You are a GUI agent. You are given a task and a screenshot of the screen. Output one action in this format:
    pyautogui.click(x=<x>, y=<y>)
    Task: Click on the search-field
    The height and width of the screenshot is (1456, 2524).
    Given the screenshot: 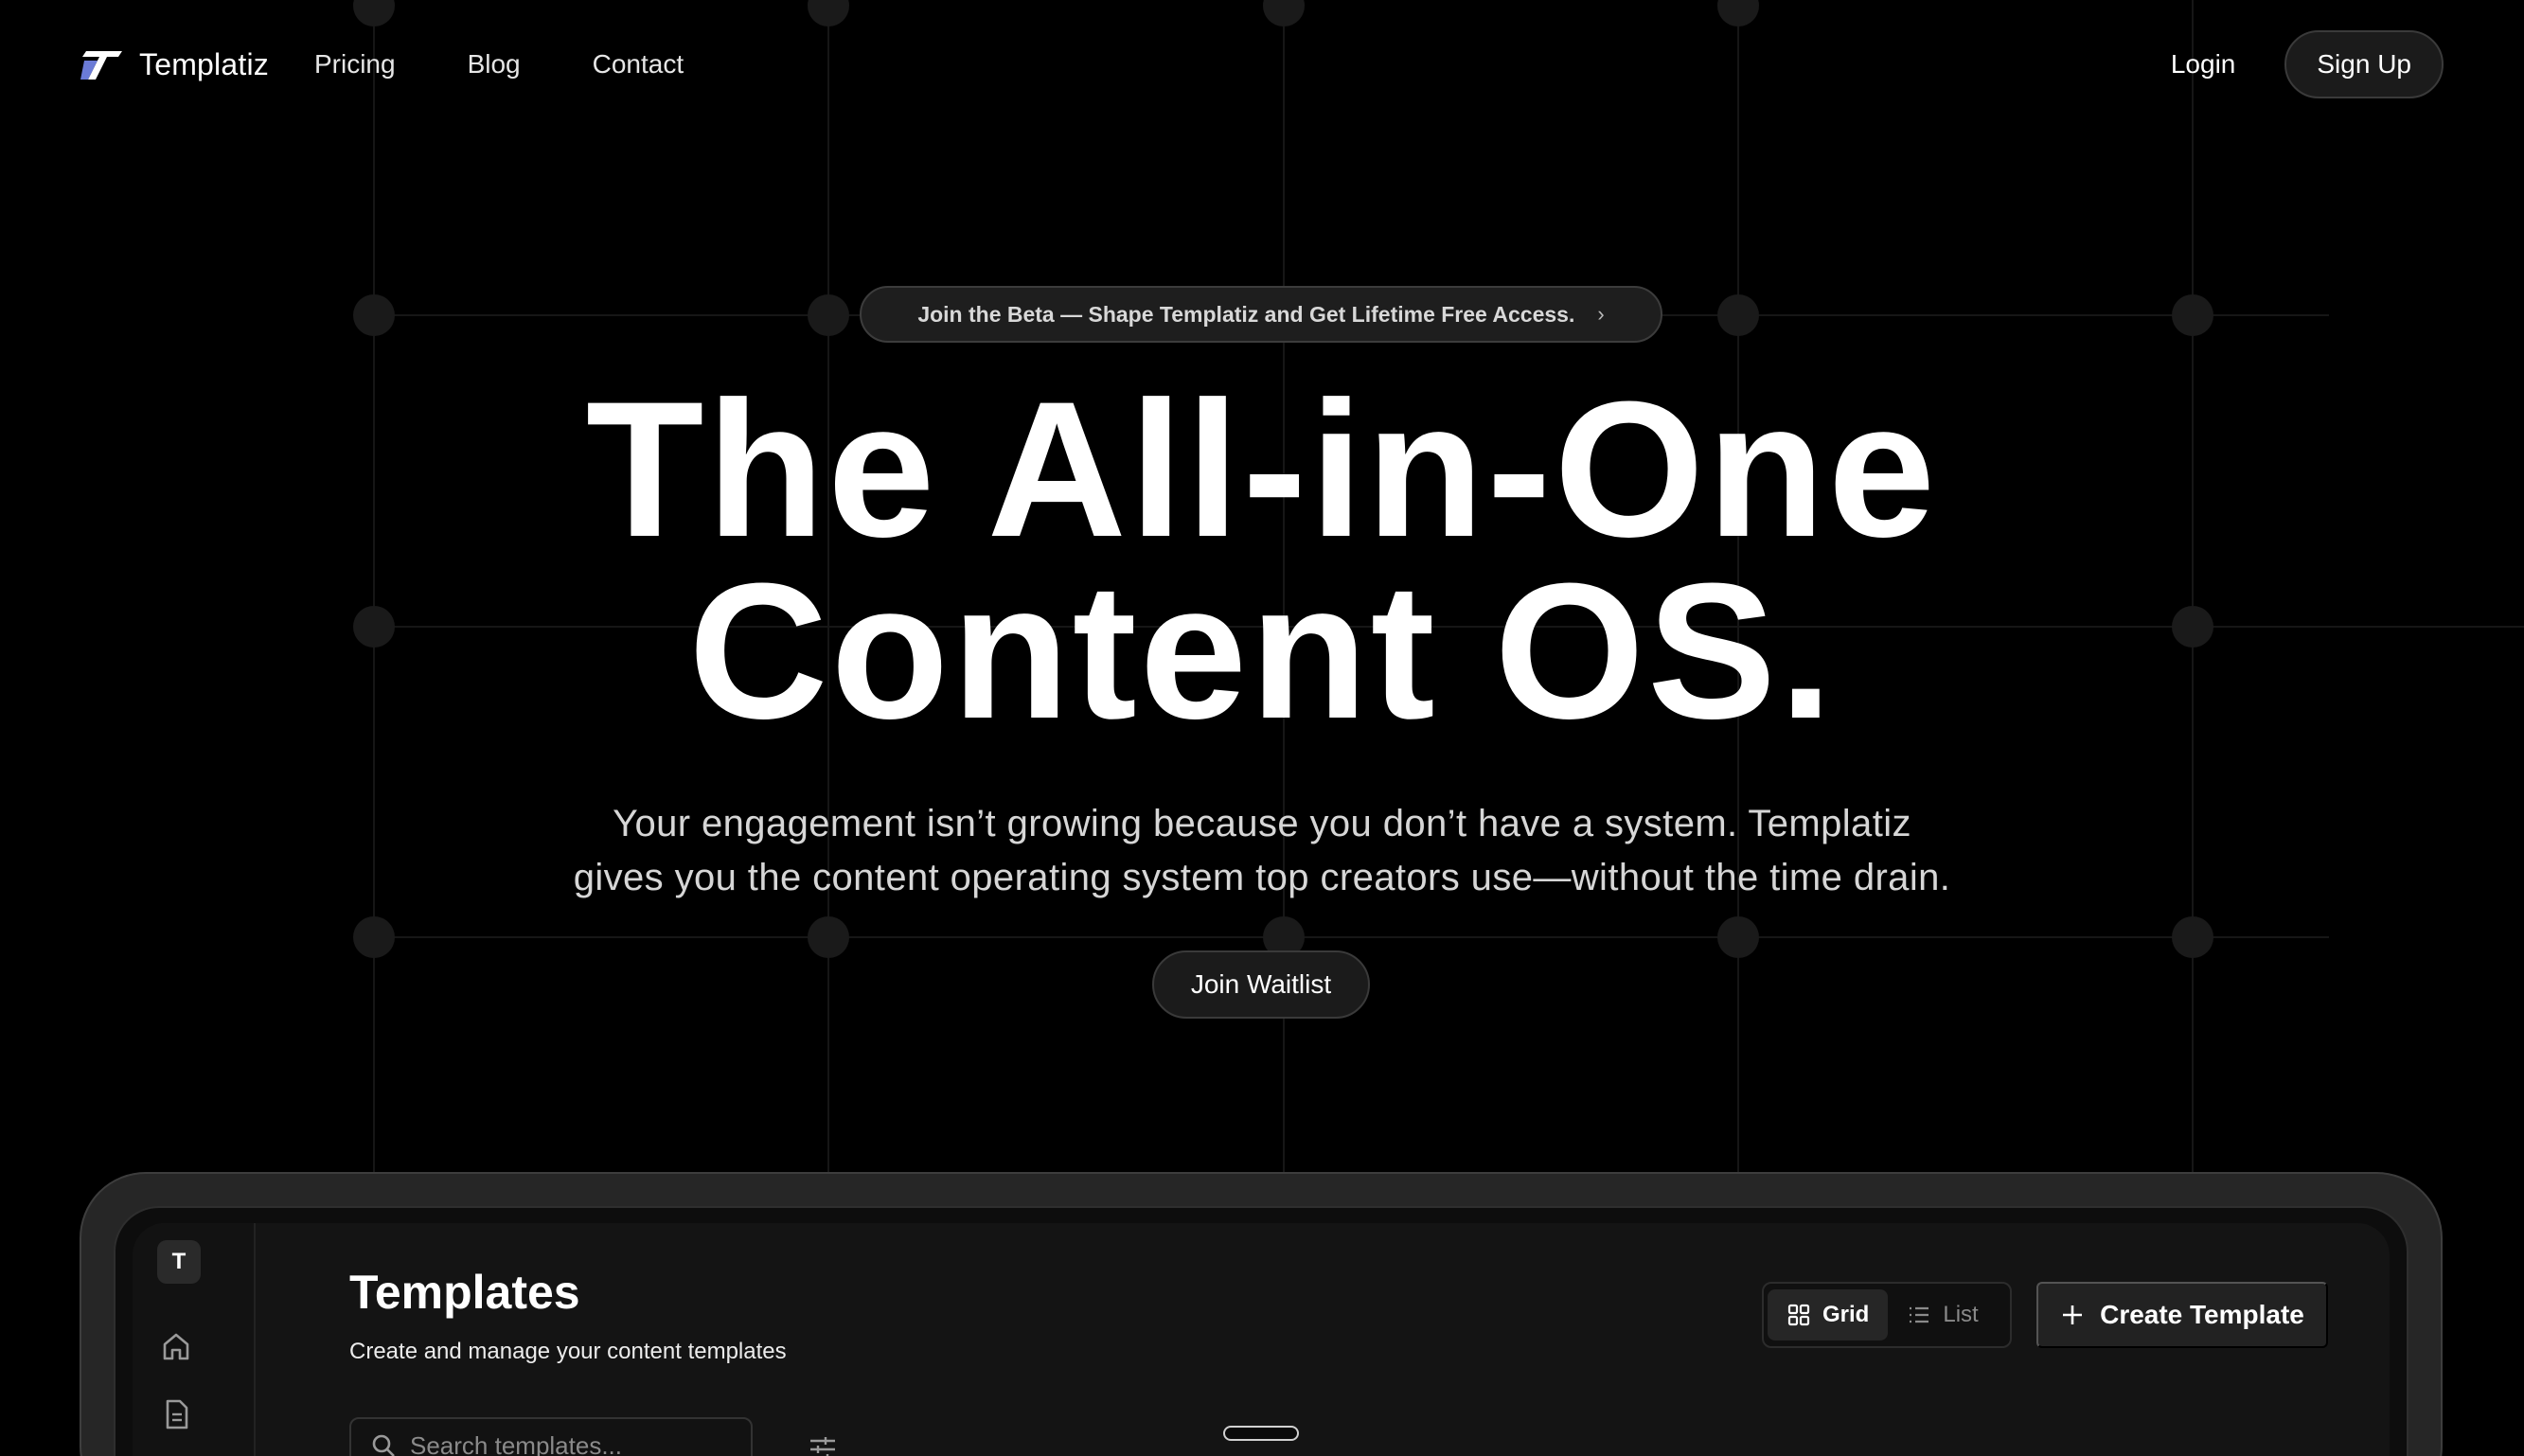 What is the action you would take?
    pyautogui.click(x=551, y=1436)
    